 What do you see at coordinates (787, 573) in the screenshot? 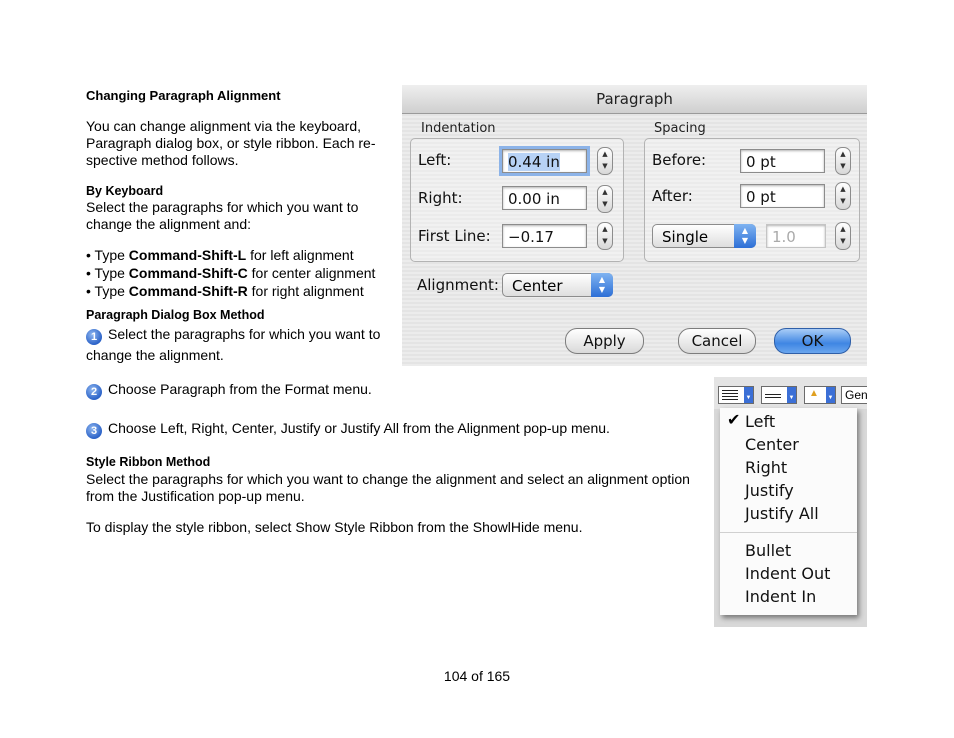
I see `menu-item-indent-out: Indent Out` at bounding box center [787, 573].